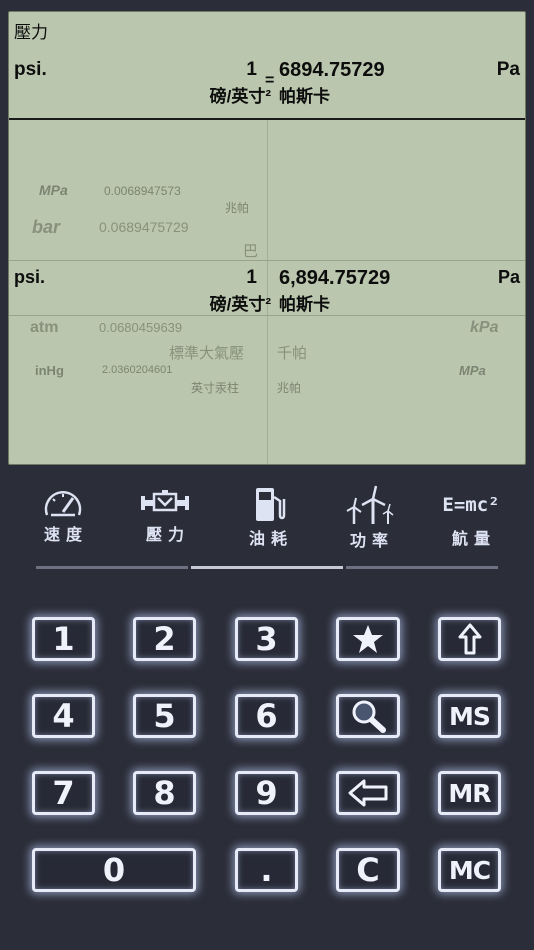  What do you see at coordinates (292, 353) in the screenshot?
I see `wheel-right-unit-name: 千帕` at bounding box center [292, 353].